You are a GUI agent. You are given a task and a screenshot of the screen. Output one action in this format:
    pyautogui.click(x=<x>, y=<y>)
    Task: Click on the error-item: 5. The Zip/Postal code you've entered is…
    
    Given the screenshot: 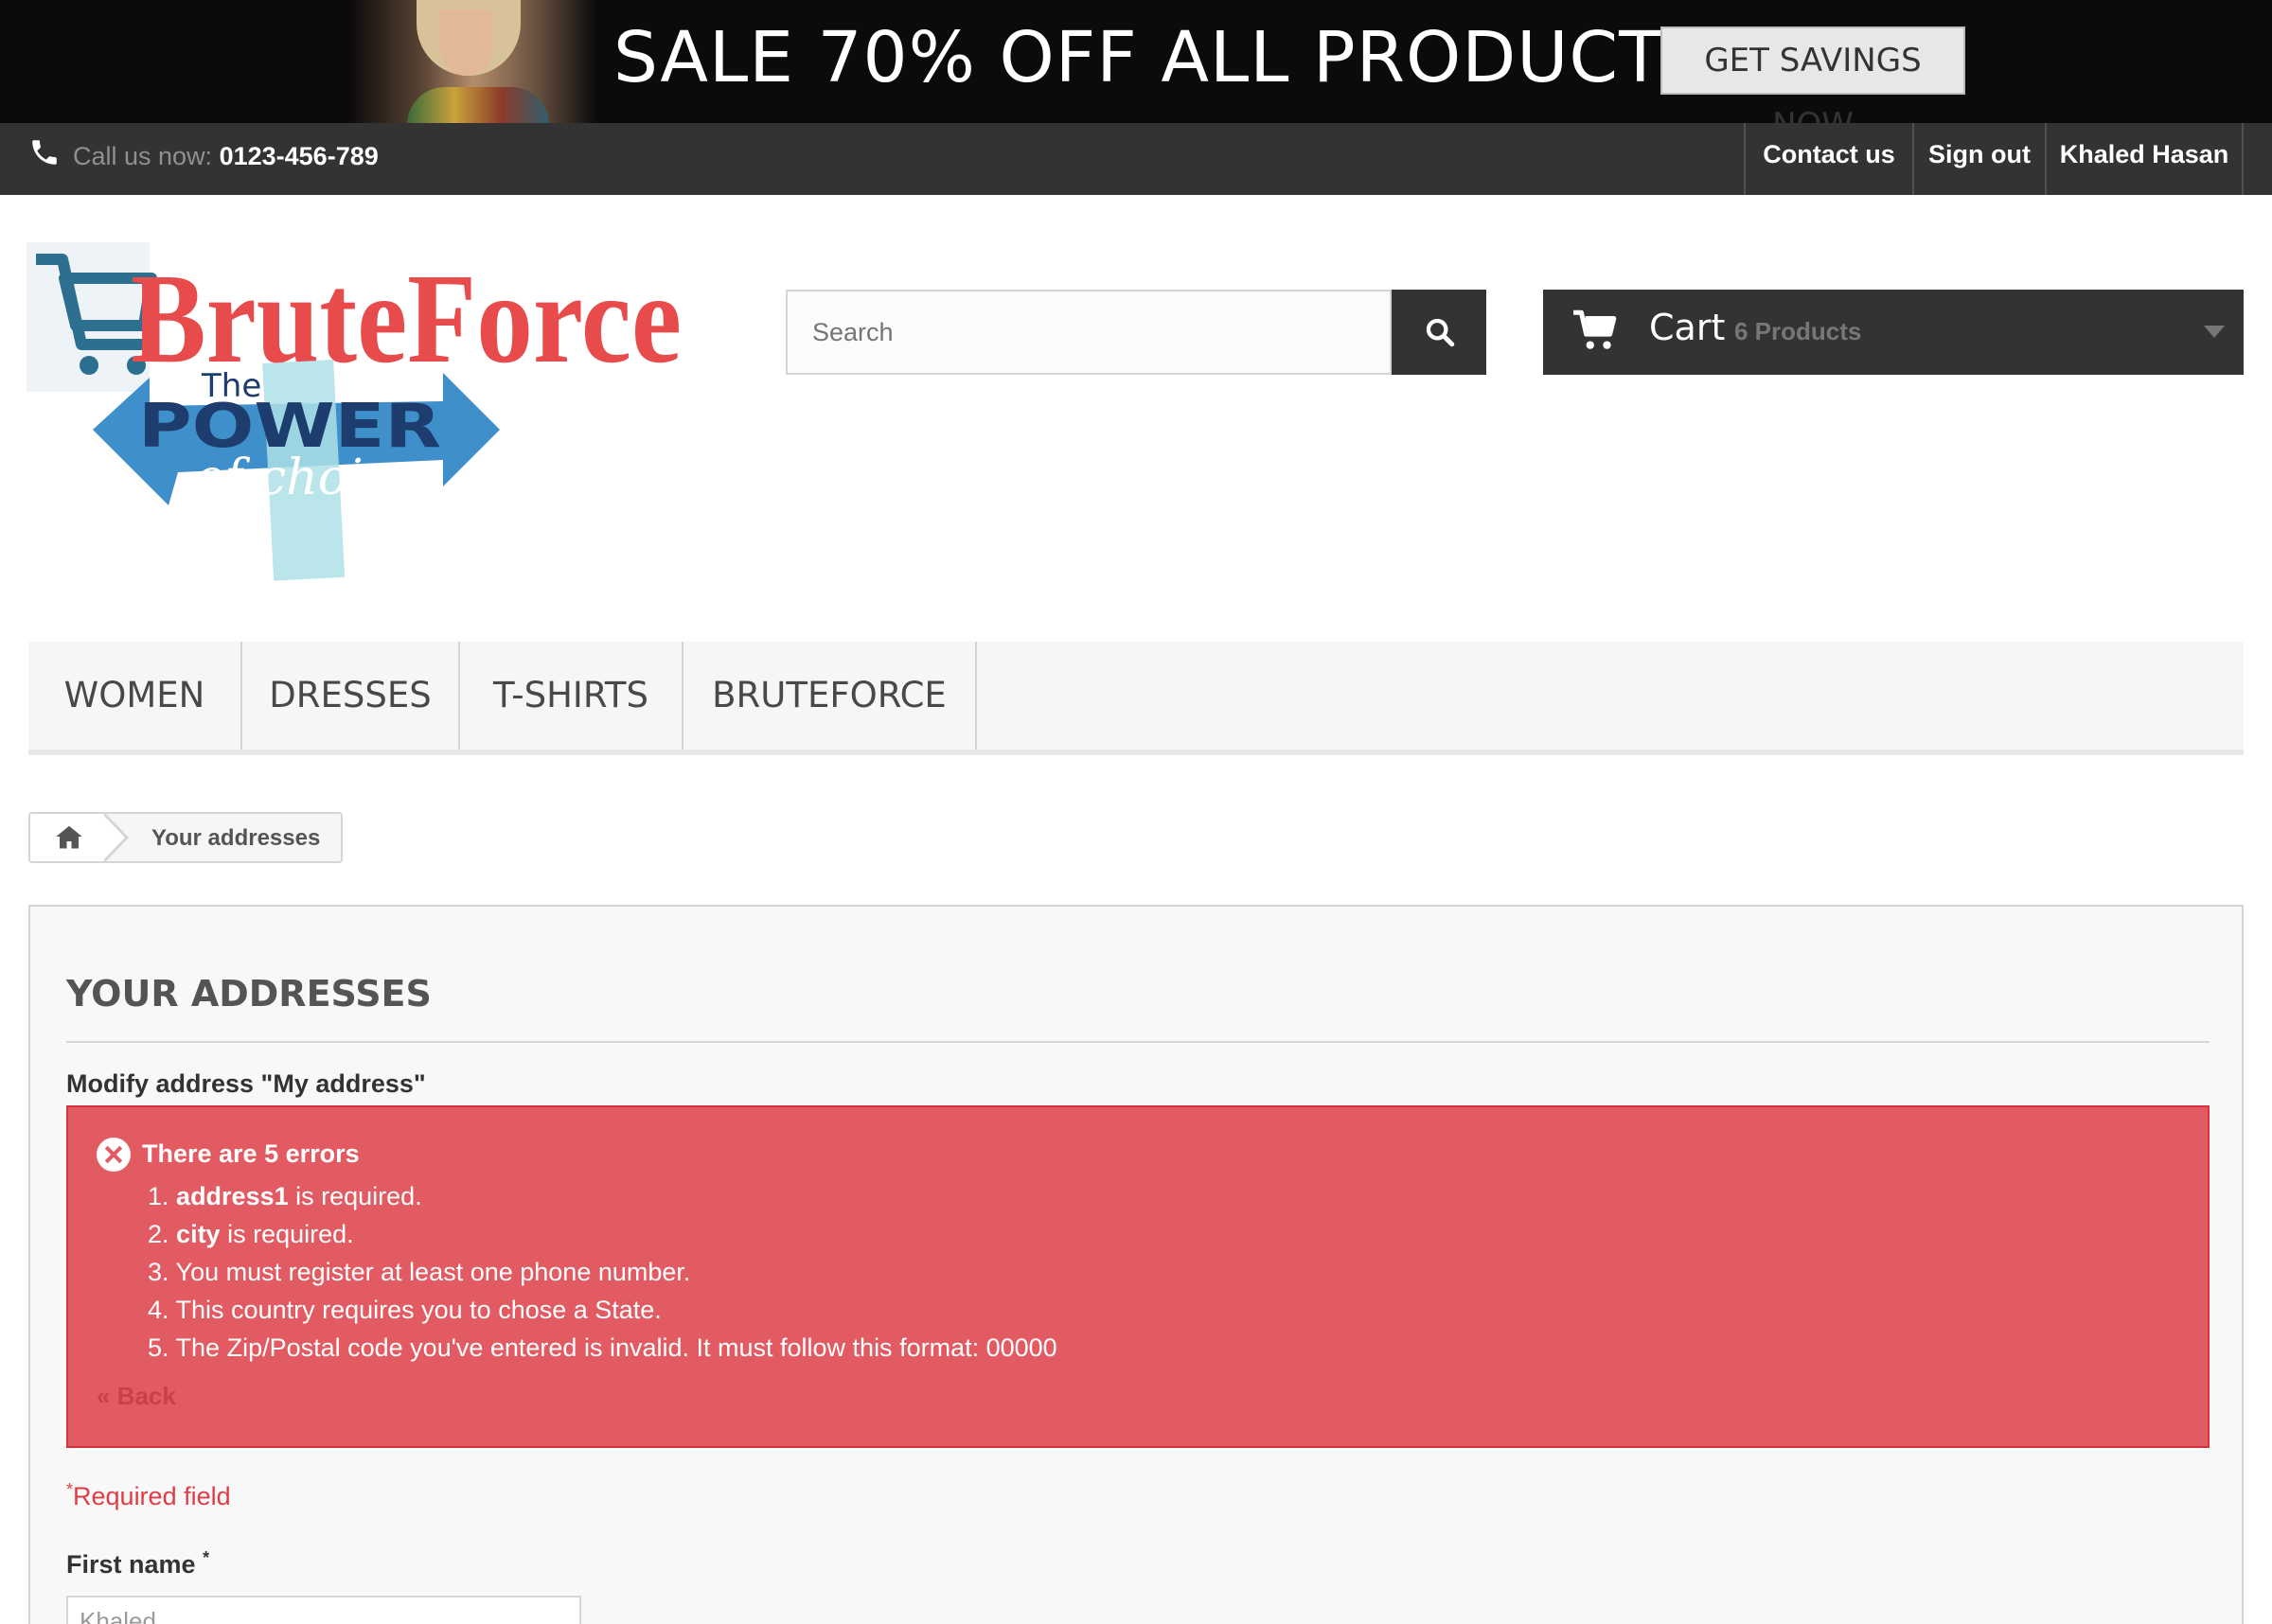 What is the action you would take?
    pyautogui.click(x=602, y=1348)
    